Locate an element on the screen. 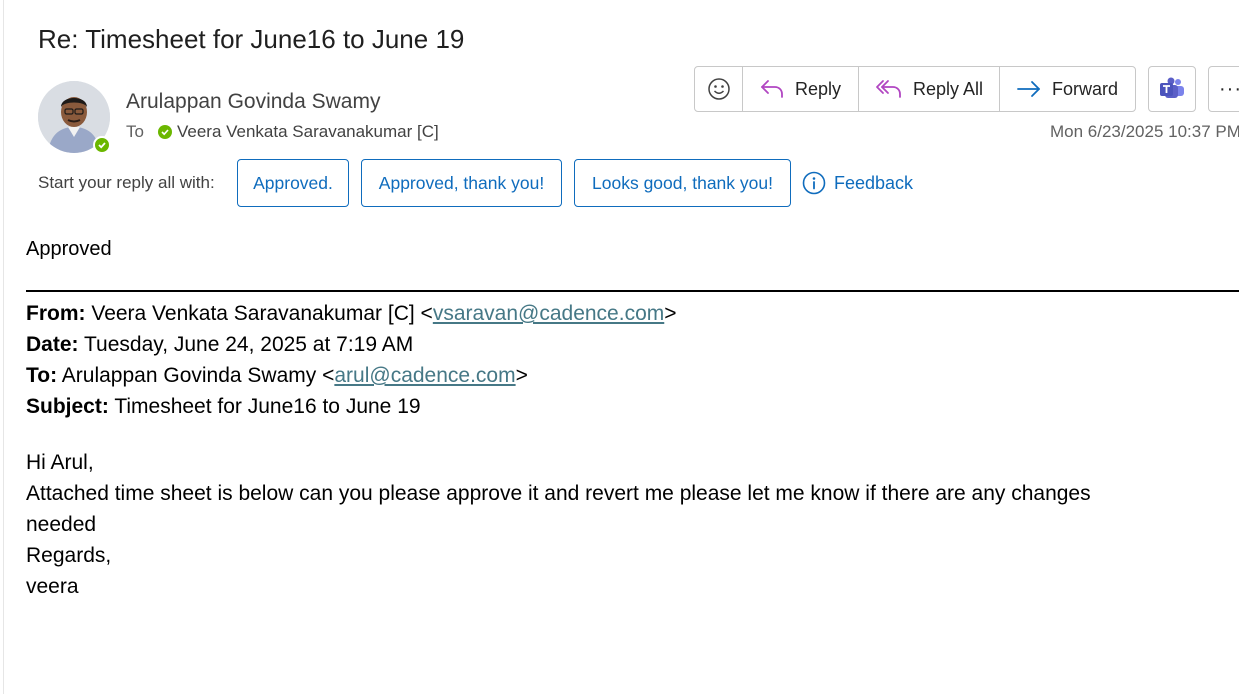 The height and width of the screenshot is (694, 1239). reading-pane-border is located at coordinates (3, 347).